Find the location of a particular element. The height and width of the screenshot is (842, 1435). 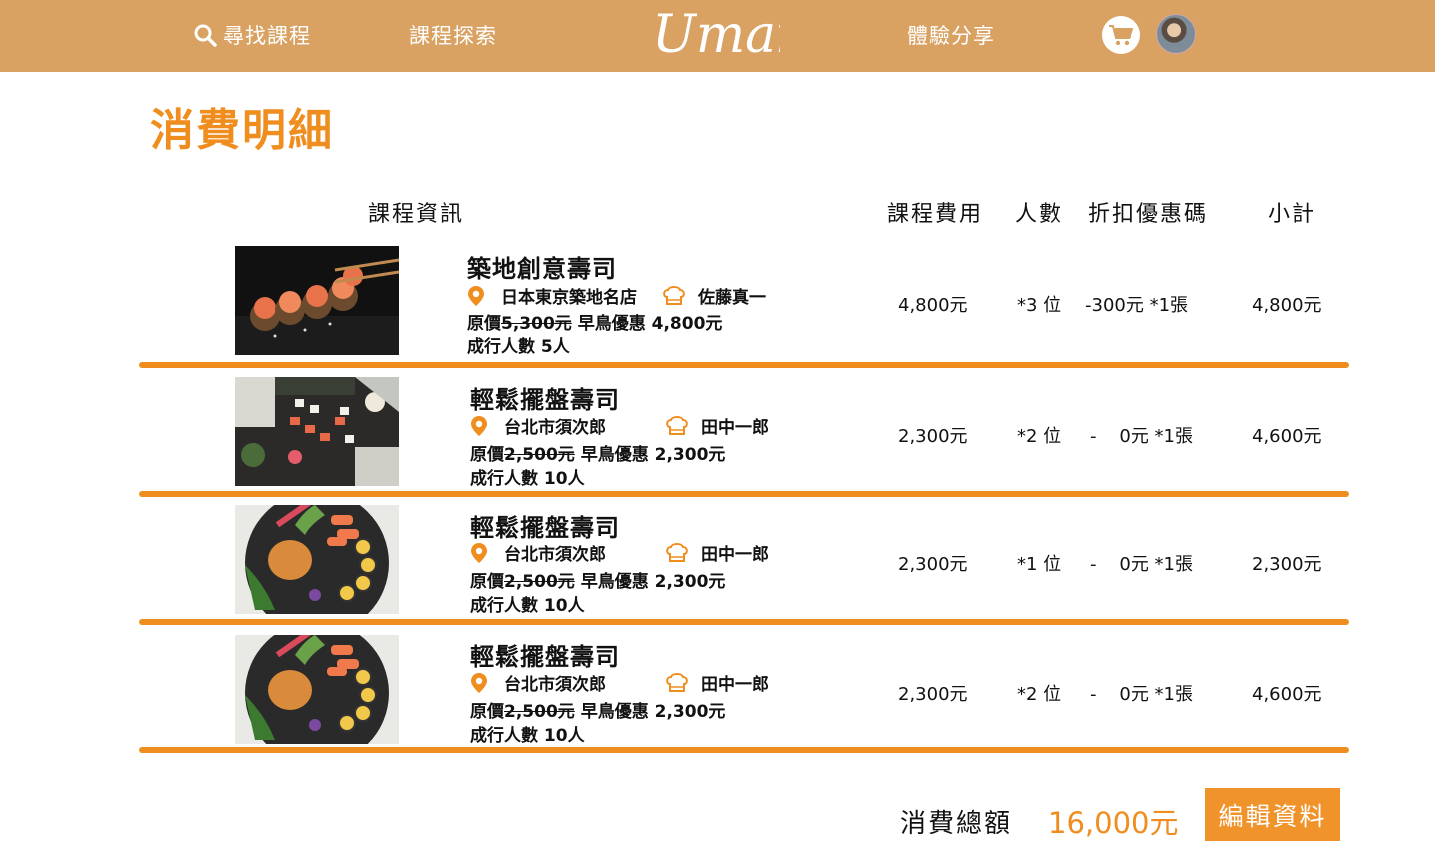

nav-explore-courses: 課程探索 is located at coordinates (453, 35).